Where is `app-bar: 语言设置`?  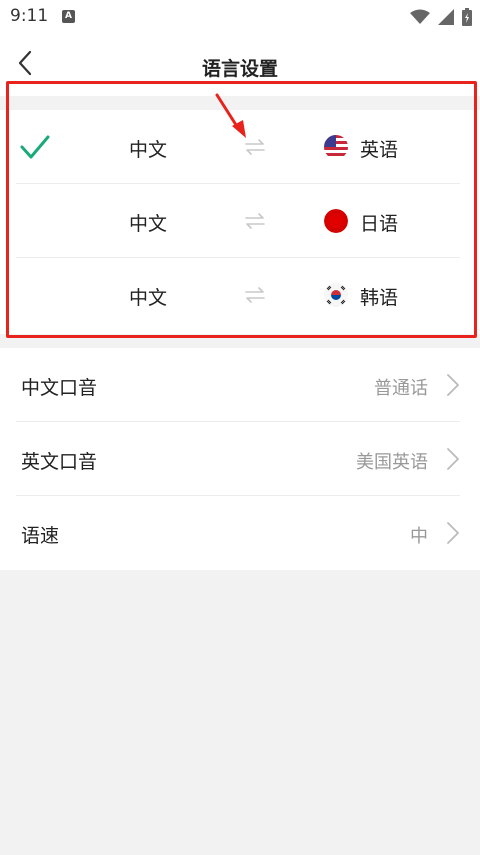
app-bar: 语言设置 is located at coordinates (240, 65).